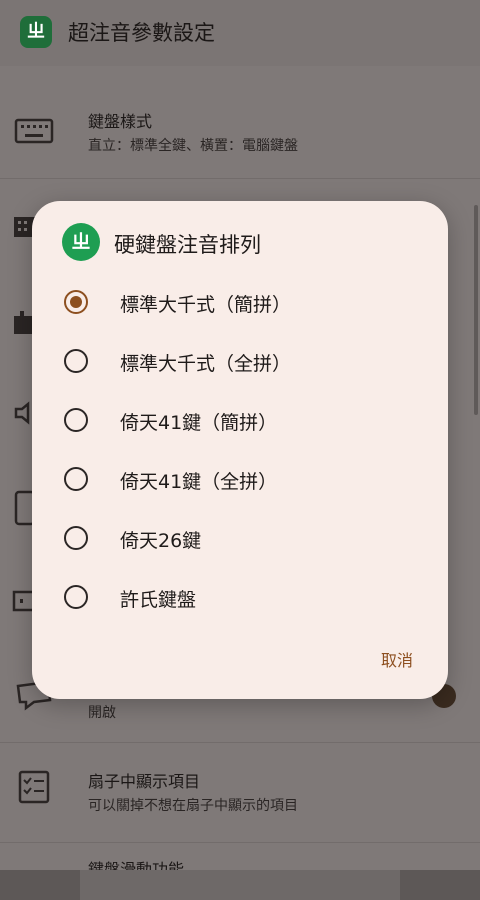 The width and height of the screenshot is (480, 900). Describe the element at coordinates (120, 121) in the screenshot. I see `setting-title: 鍵盤樣式` at that location.